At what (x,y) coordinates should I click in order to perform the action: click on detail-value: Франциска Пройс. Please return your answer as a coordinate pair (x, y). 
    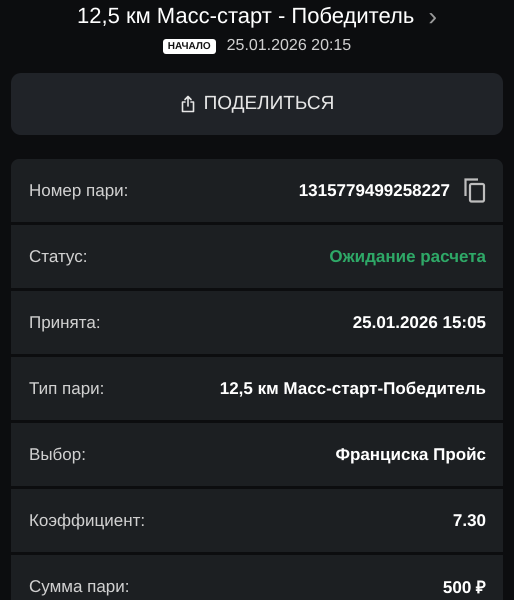
    Looking at the image, I should click on (410, 454).